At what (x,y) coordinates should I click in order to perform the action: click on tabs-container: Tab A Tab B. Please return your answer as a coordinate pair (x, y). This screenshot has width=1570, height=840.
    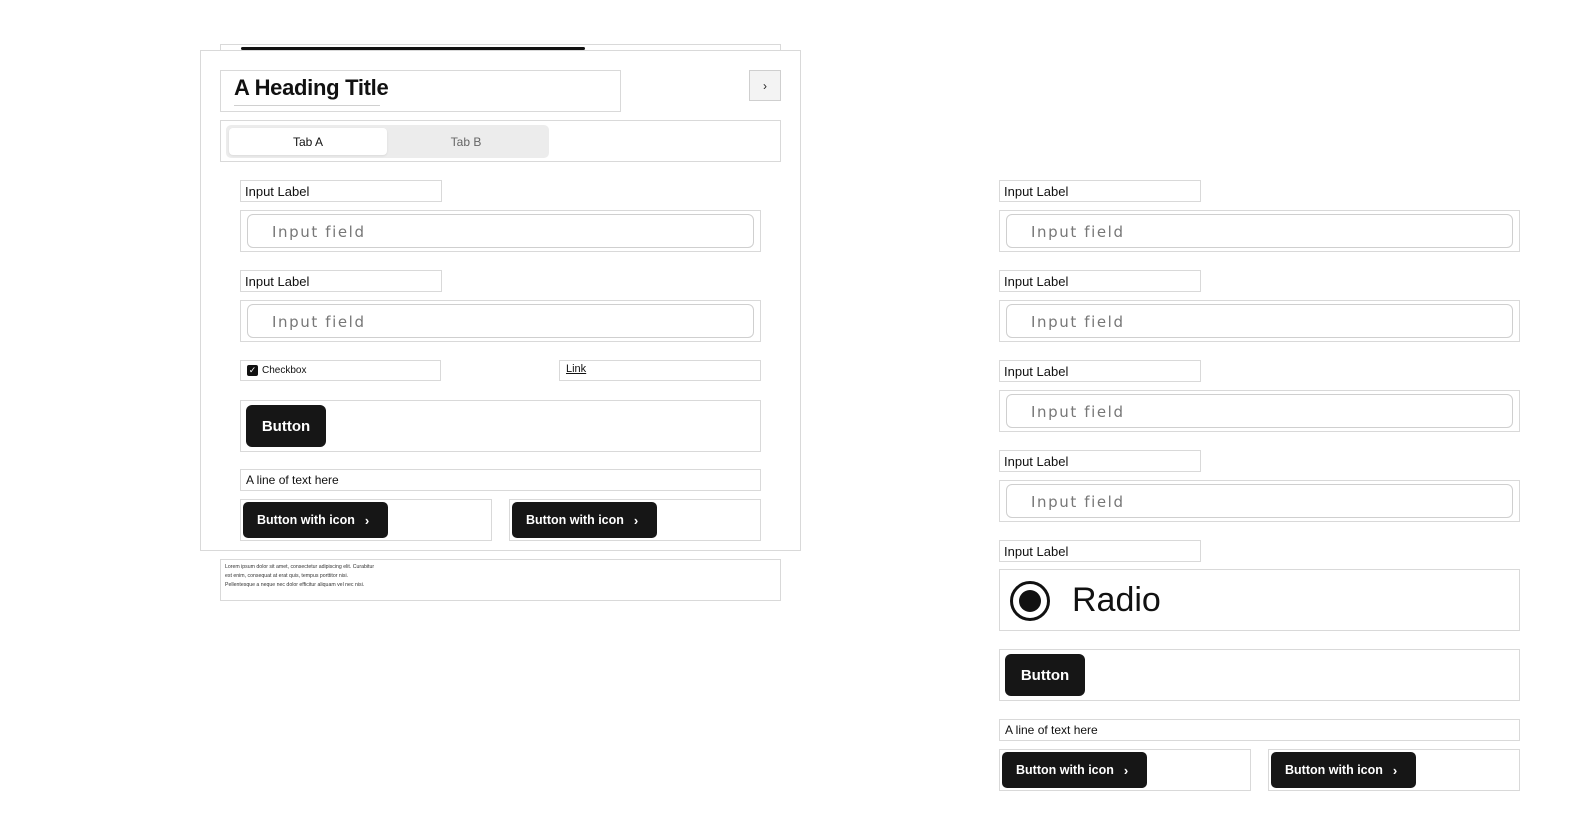
    Looking at the image, I should click on (500, 141).